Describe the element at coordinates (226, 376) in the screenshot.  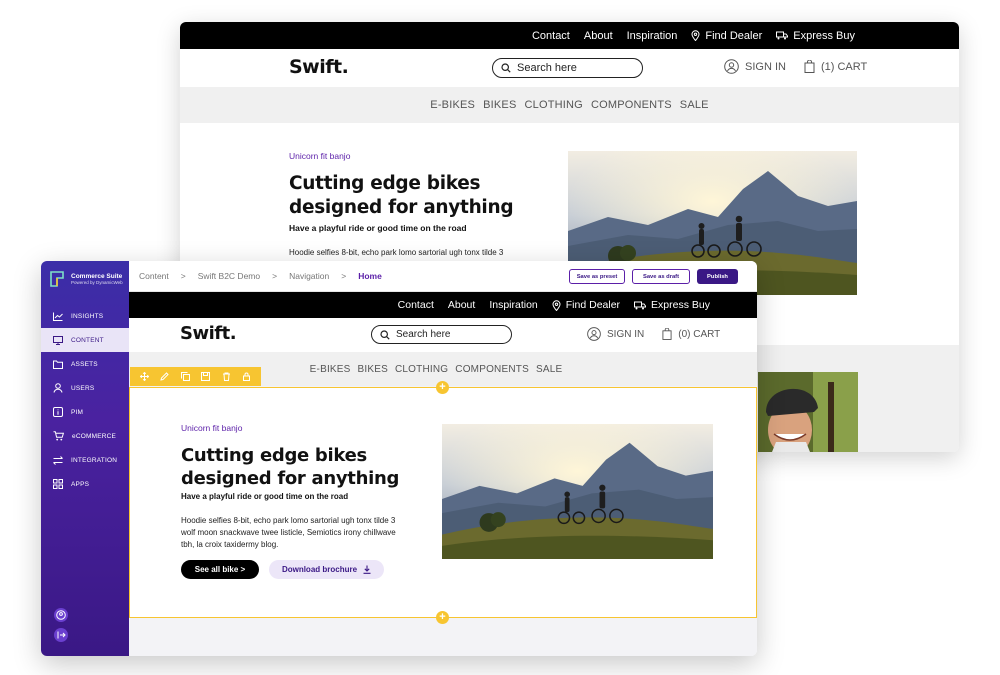
I see `delete-icon` at that location.